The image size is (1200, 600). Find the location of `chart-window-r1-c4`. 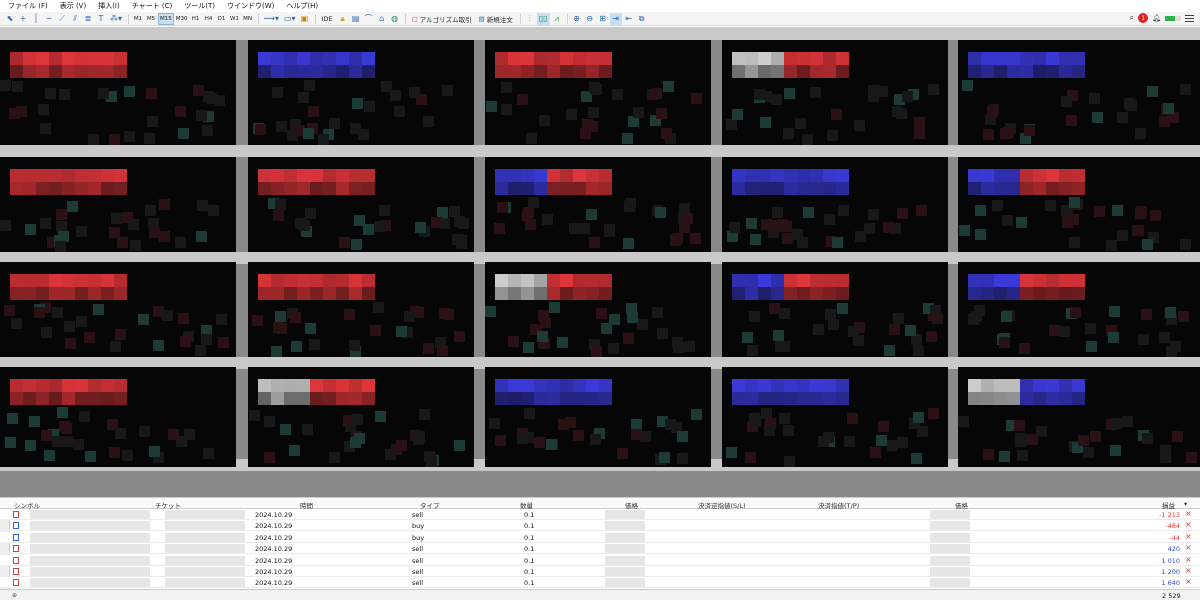

chart-window-r1-c4 is located at coordinates (835, 92).